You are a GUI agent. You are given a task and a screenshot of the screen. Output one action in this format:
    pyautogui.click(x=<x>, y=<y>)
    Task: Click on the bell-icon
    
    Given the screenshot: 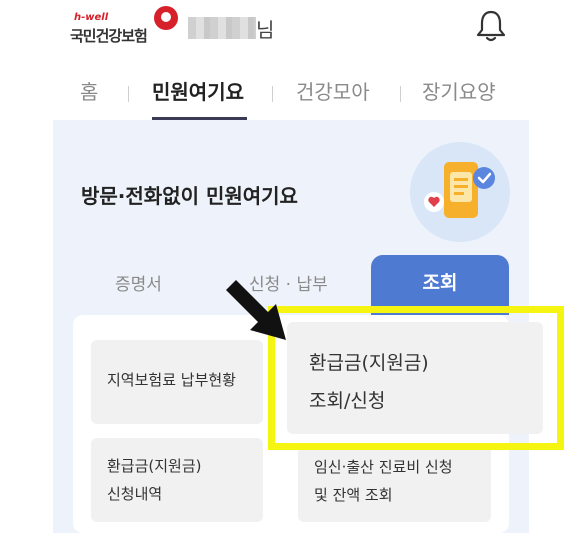 What is the action you would take?
    pyautogui.click(x=491, y=26)
    